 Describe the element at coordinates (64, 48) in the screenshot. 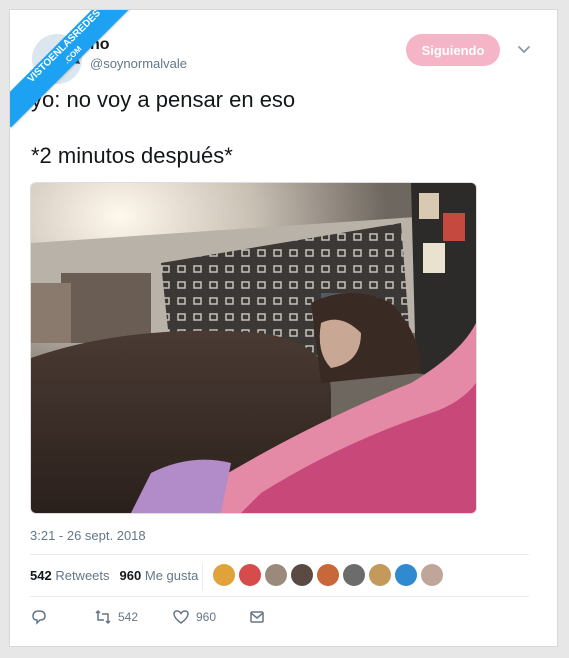

I see `watermark-text: VISTOENLASREDES` at that location.